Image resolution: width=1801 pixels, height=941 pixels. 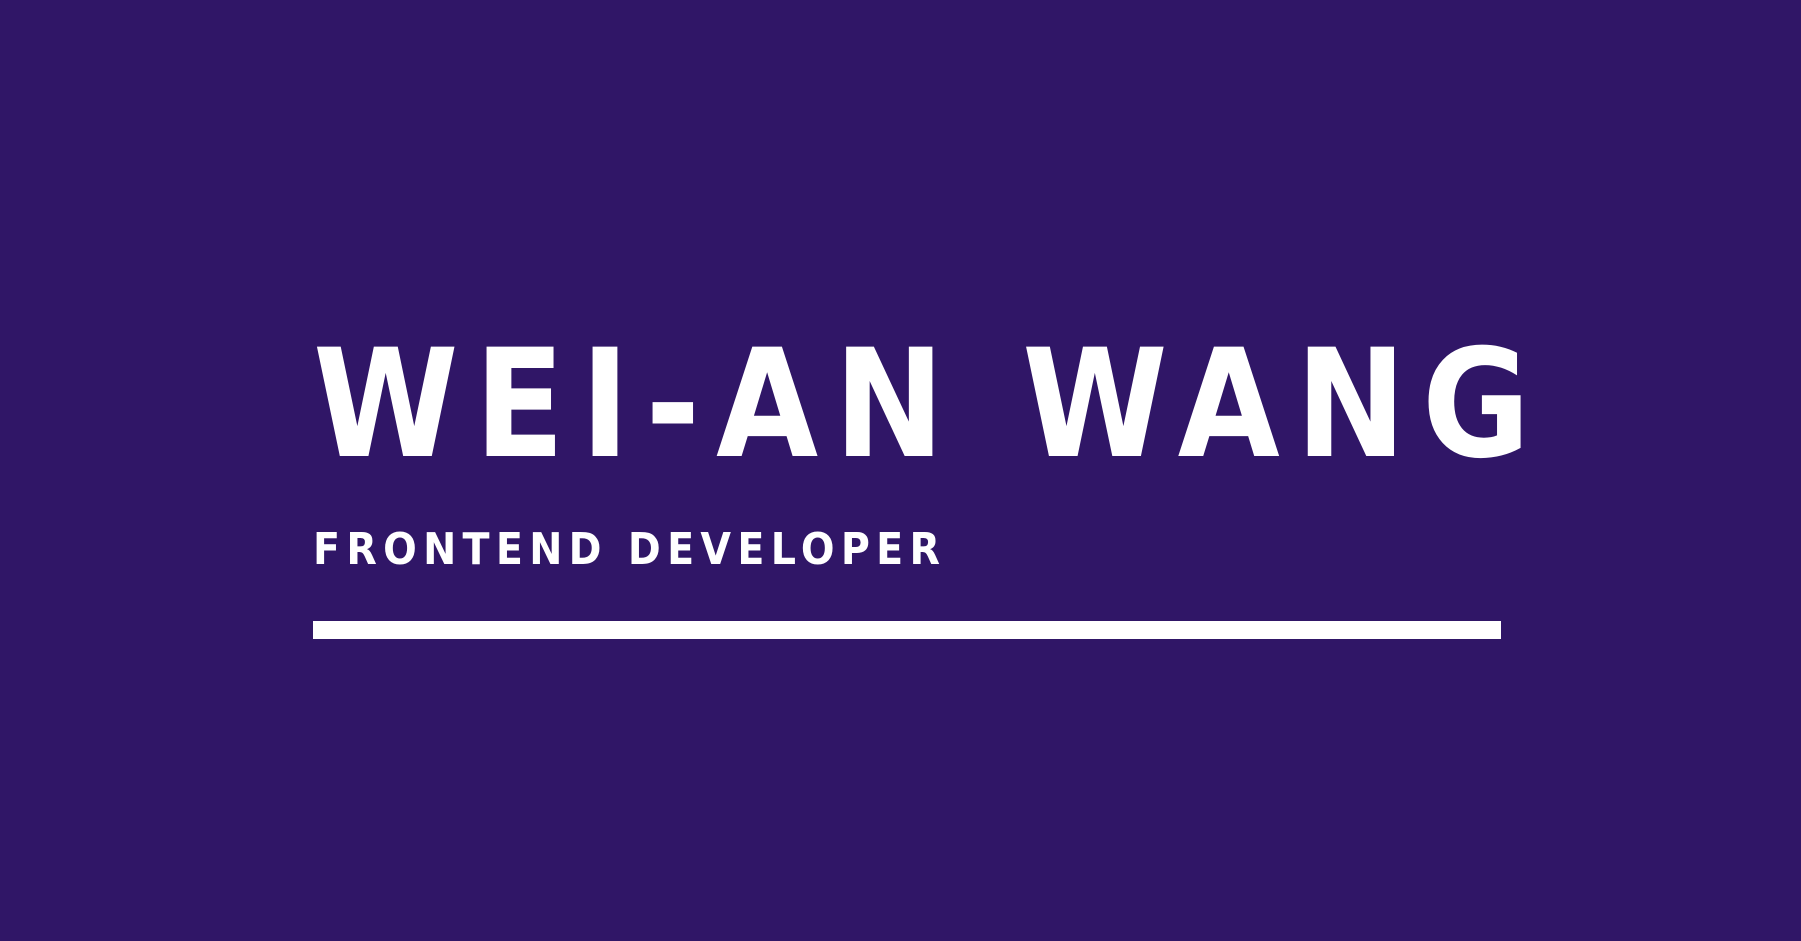 I want to click on job-title: FRONTEND DEVELOPER, so click(x=630, y=549).